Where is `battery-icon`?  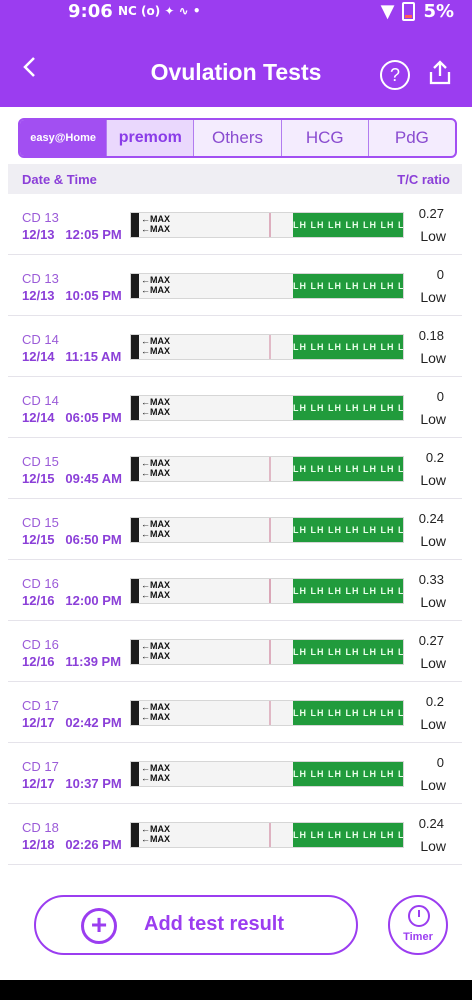 battery-icon is located at coordinates (409, 11).